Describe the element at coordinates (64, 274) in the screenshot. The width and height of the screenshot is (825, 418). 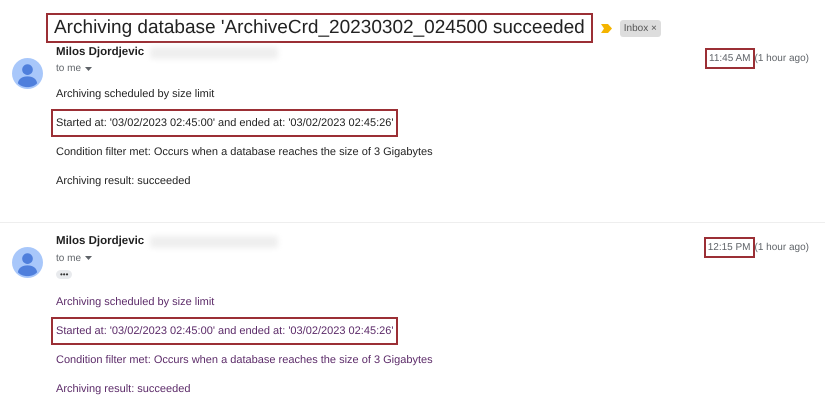
I see `show-trimmed-button: •••` at that location.